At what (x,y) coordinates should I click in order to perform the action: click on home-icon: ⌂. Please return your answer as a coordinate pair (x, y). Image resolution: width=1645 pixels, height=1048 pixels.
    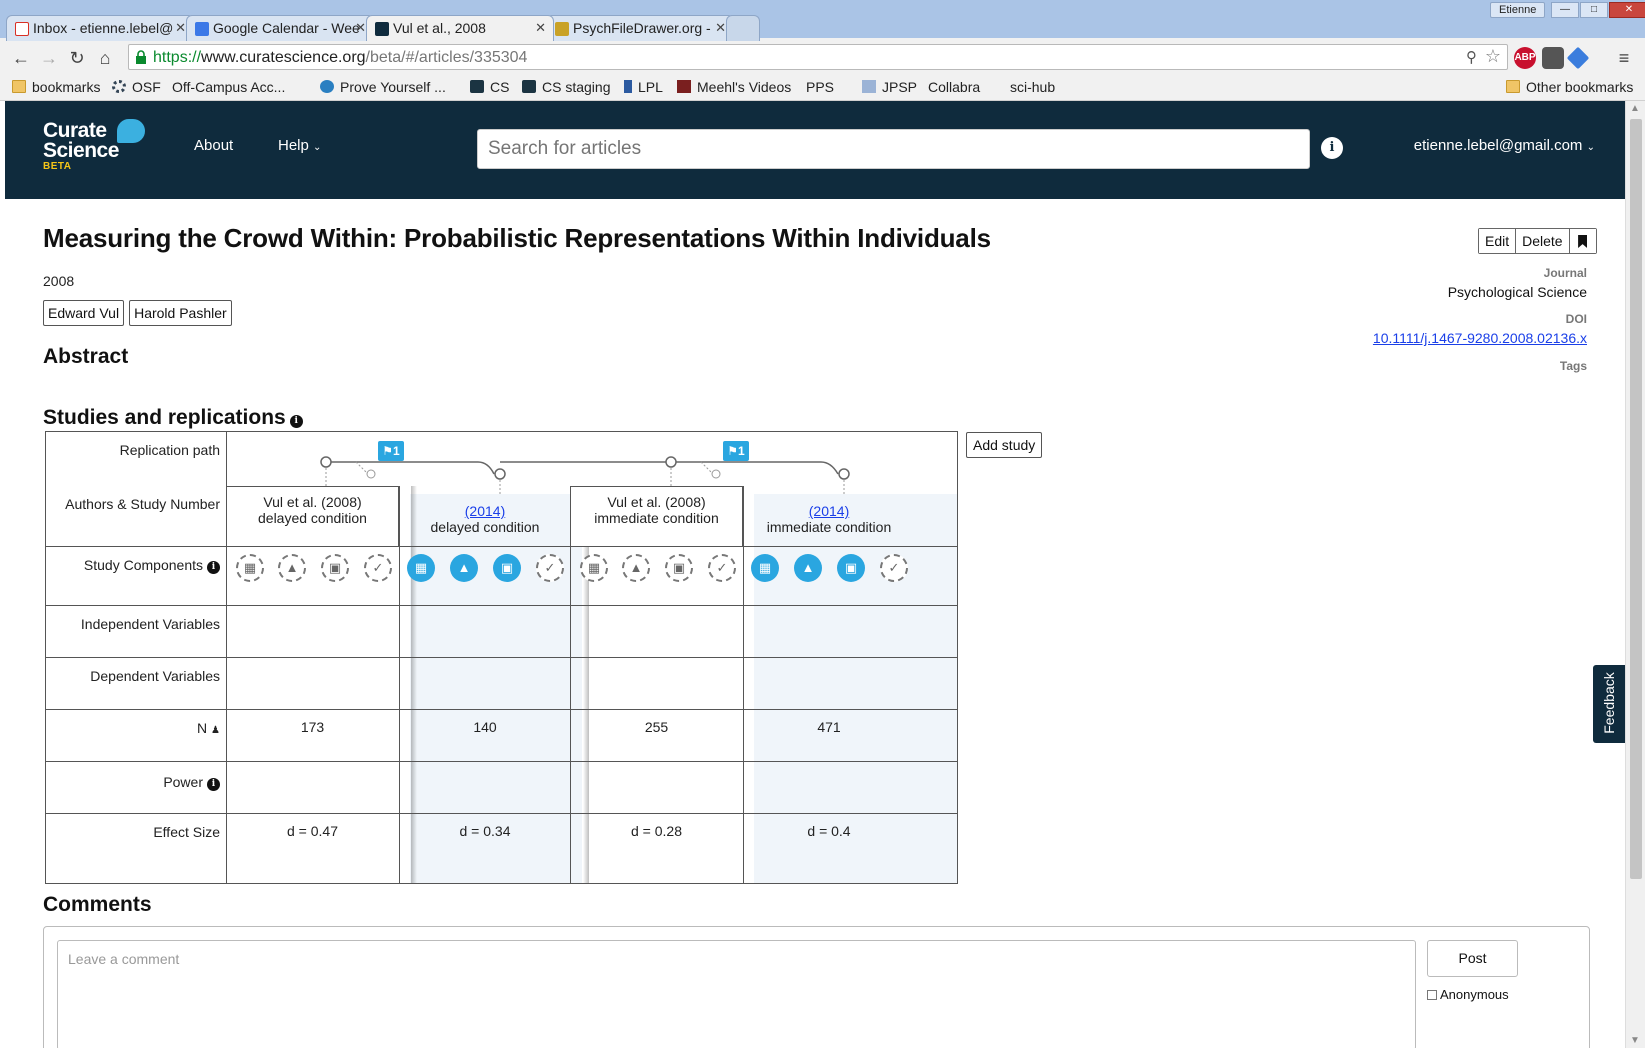
    Looking at the image, I should click on (105, 58).